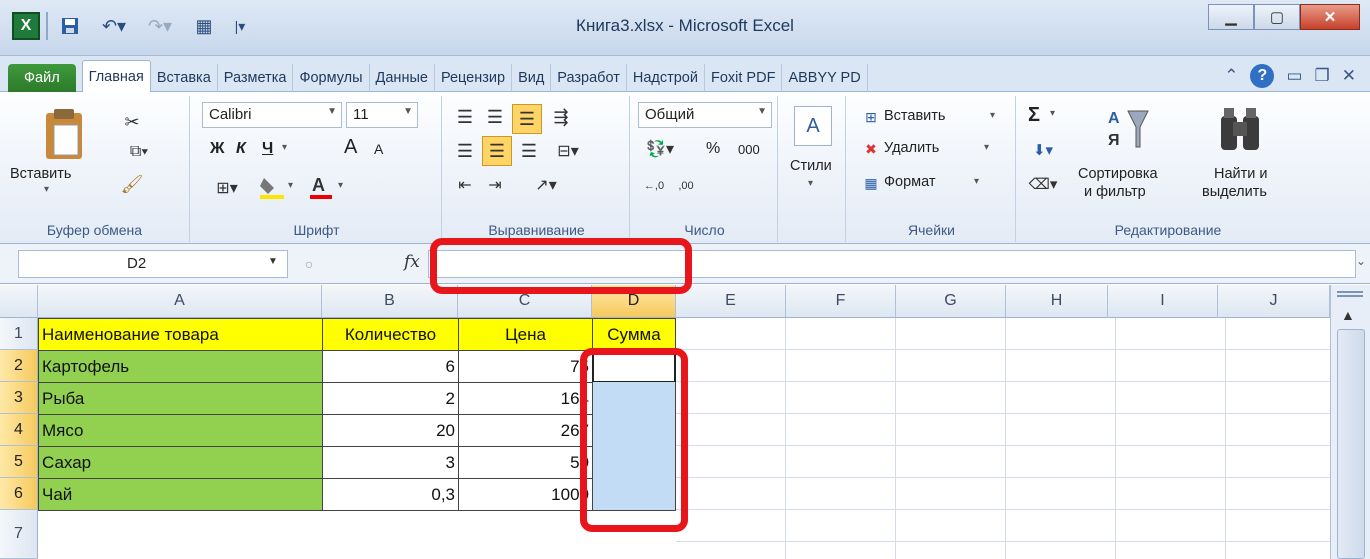 Image resolution: width=1370 pixels, height=559 pixels. What do you see at coordinates (1163, 301) in the screenshot?
I see `column-header: I` at bounding box center [1163, 301].